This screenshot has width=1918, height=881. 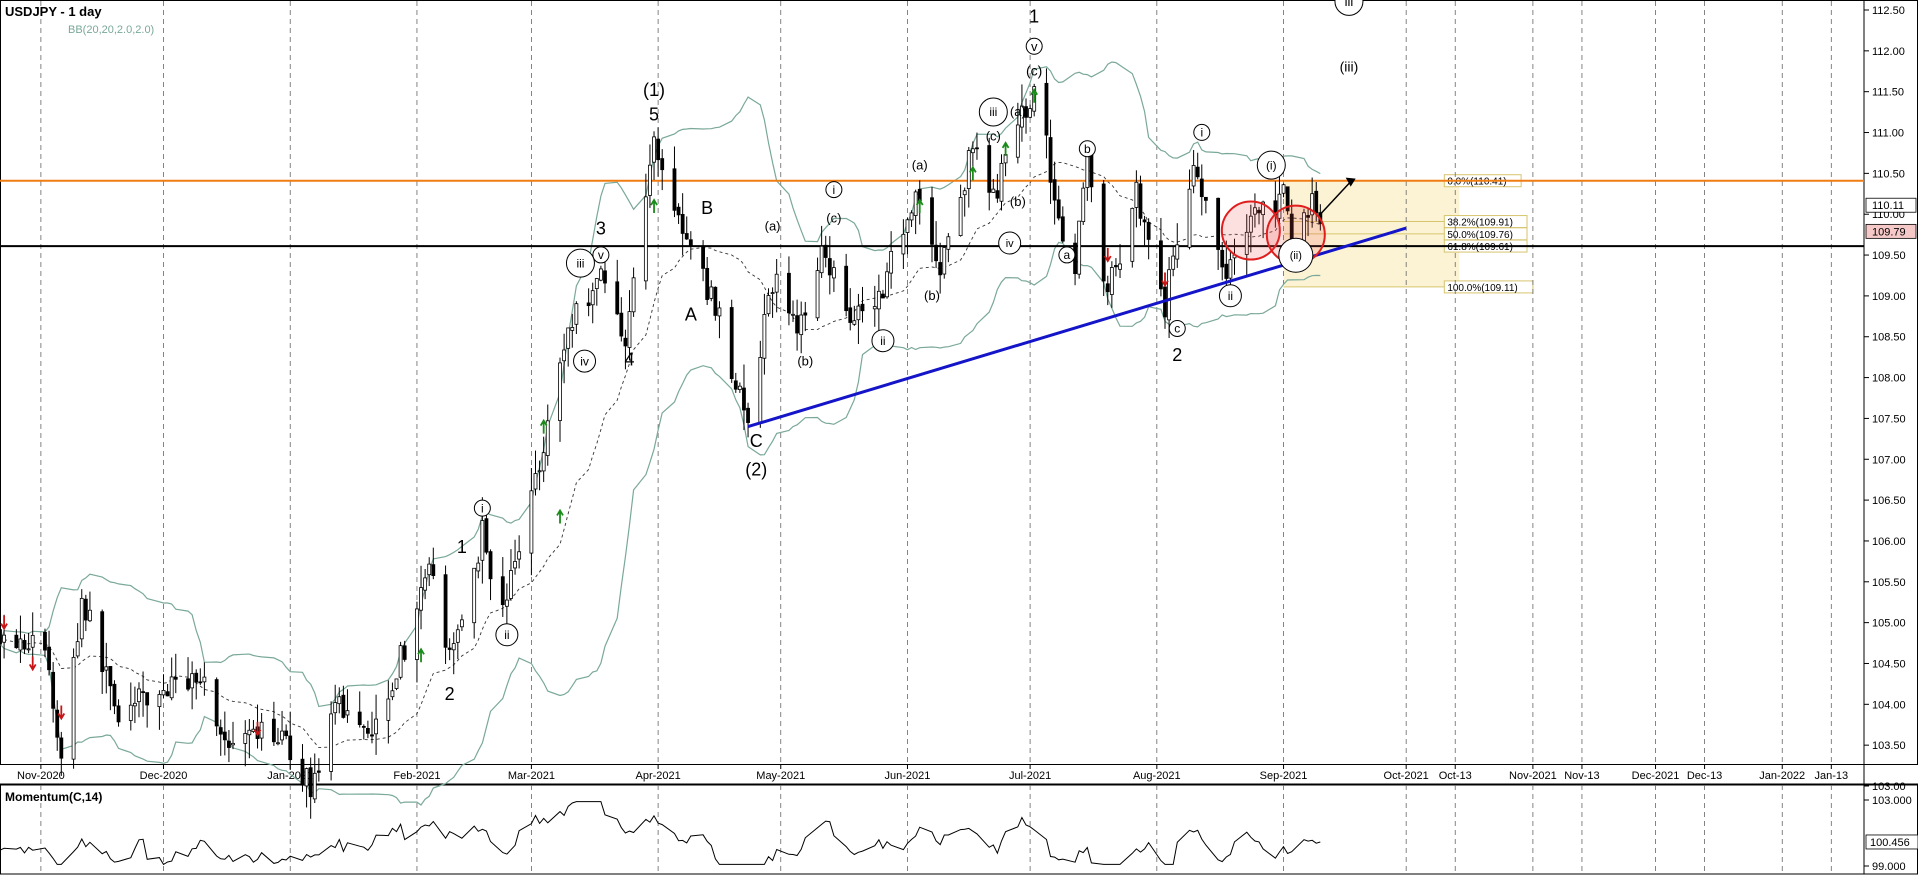 What do you see at coordinates (1889, 583) in the screenshot?
I see `price-tick-label: 105.50` at bounding box center [1889, 583].